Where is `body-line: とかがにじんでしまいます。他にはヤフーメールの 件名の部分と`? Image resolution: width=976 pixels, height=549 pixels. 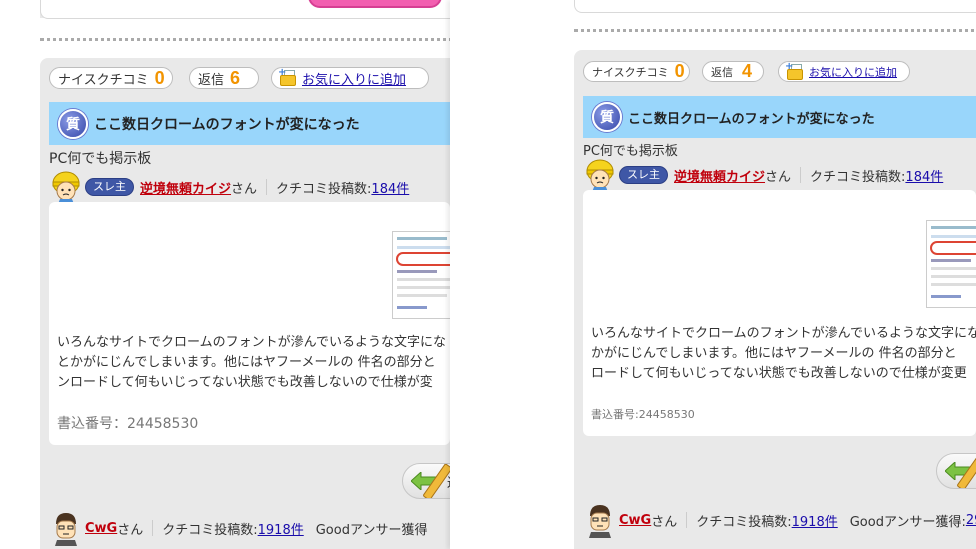
body-line: とかがにじんでしまいます。他にはヤフーメールの 件名の部分と is located at coordinates (246, 363).